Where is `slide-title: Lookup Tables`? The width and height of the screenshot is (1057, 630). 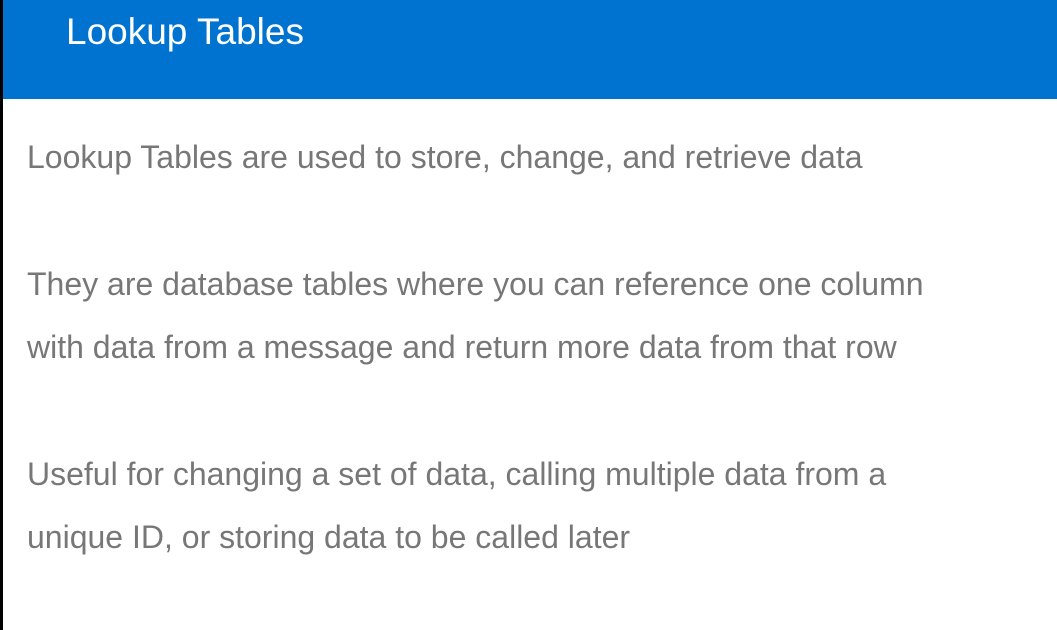 slide-title: Lookup Tables is located at coordinates (185, 31).